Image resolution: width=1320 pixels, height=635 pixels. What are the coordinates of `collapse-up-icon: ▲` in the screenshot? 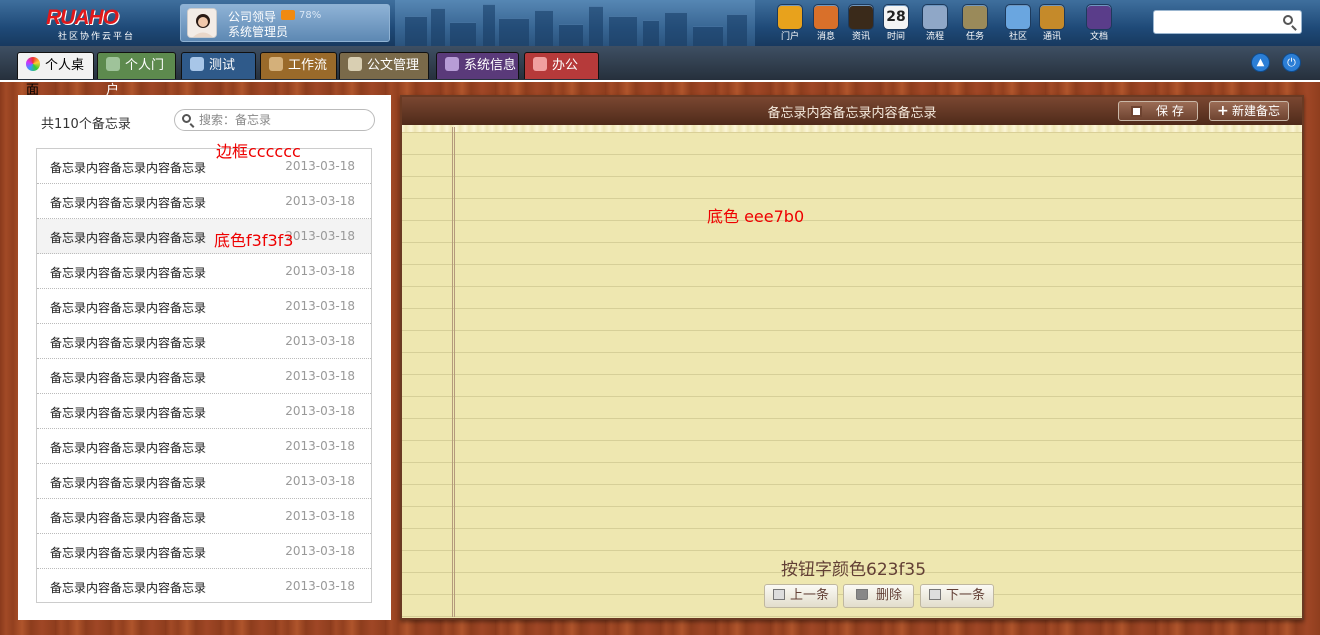 It's located at (1260, 62).